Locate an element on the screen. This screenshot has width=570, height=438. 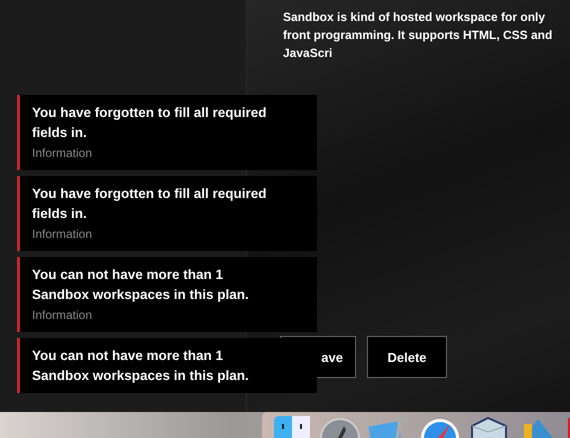
delete-button: Delete is located at coordinates (407, 357).